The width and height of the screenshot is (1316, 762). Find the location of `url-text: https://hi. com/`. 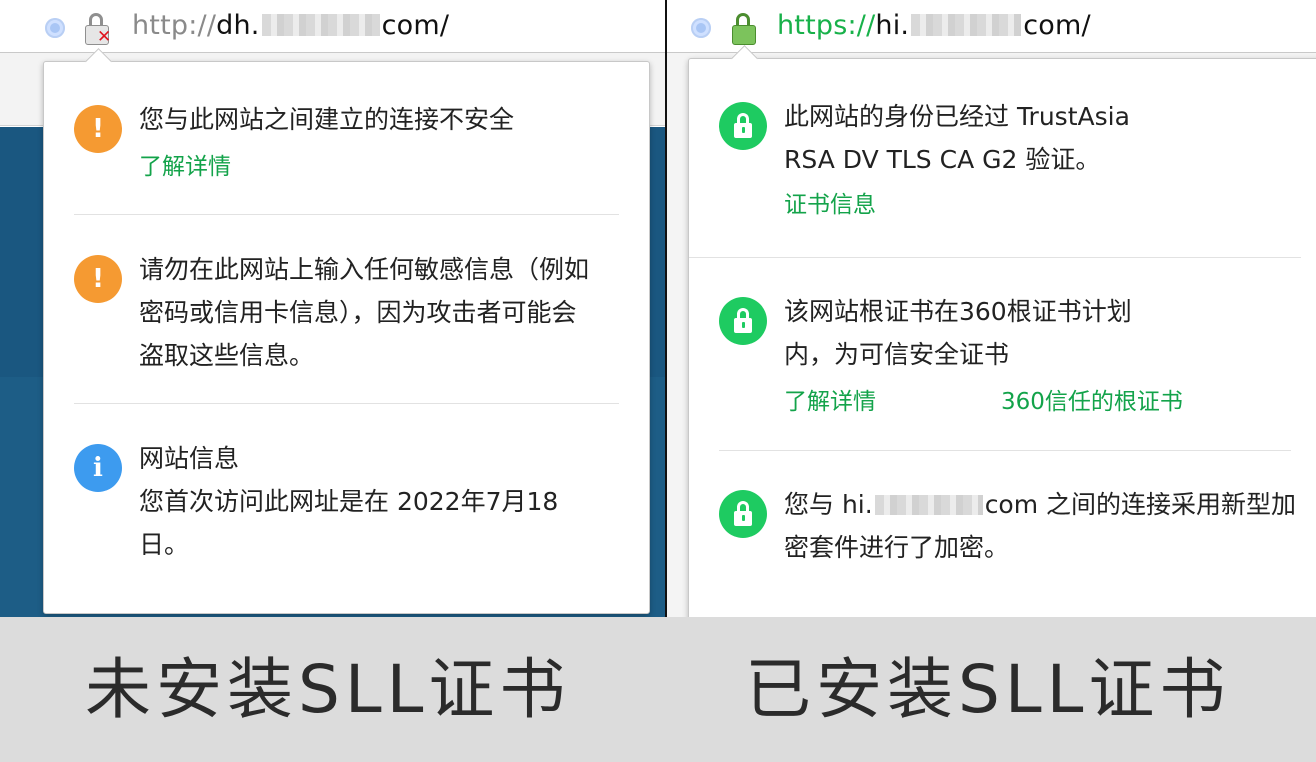

url-text: https://hi. com/ is located at coordinates (934, 25).